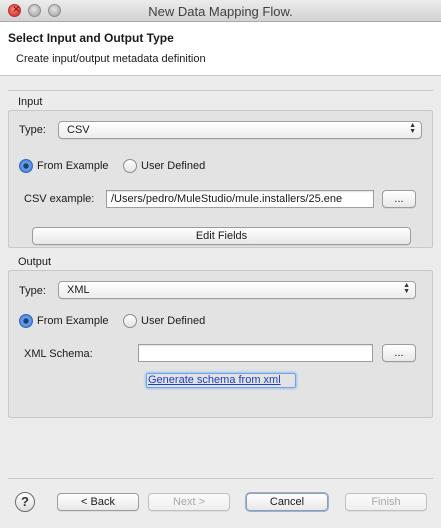  What do you see at coordinates (91, 38) in the screenshot?
I see `page-title: Select Input and Output Type` at bounding box center [91, 38].